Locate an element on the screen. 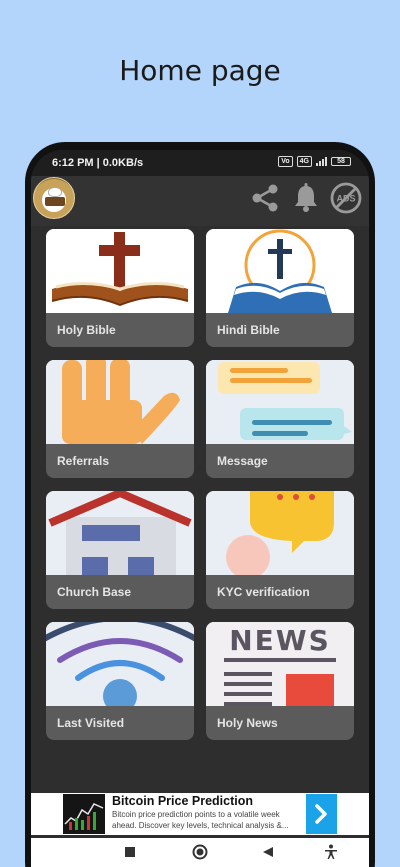  tile-hindi-bible: Hindi Bible is located at coordinates (280, 288).